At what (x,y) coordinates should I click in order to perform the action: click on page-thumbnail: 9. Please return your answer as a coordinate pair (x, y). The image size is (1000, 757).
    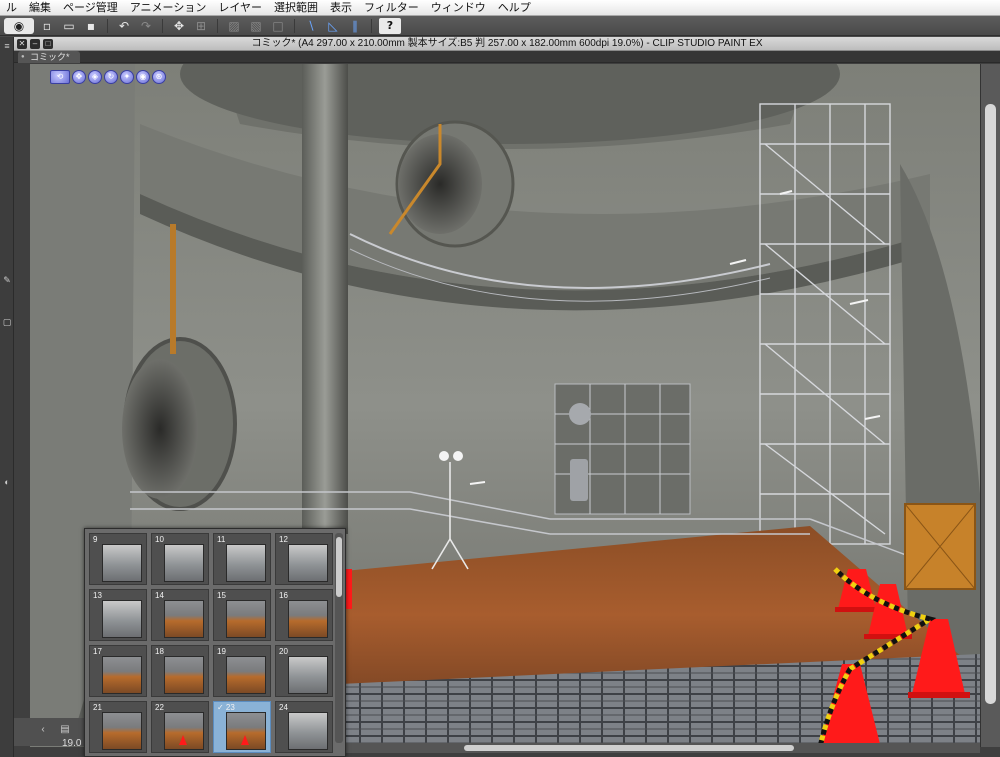
    Looking at the image, I should click on (118, 559).